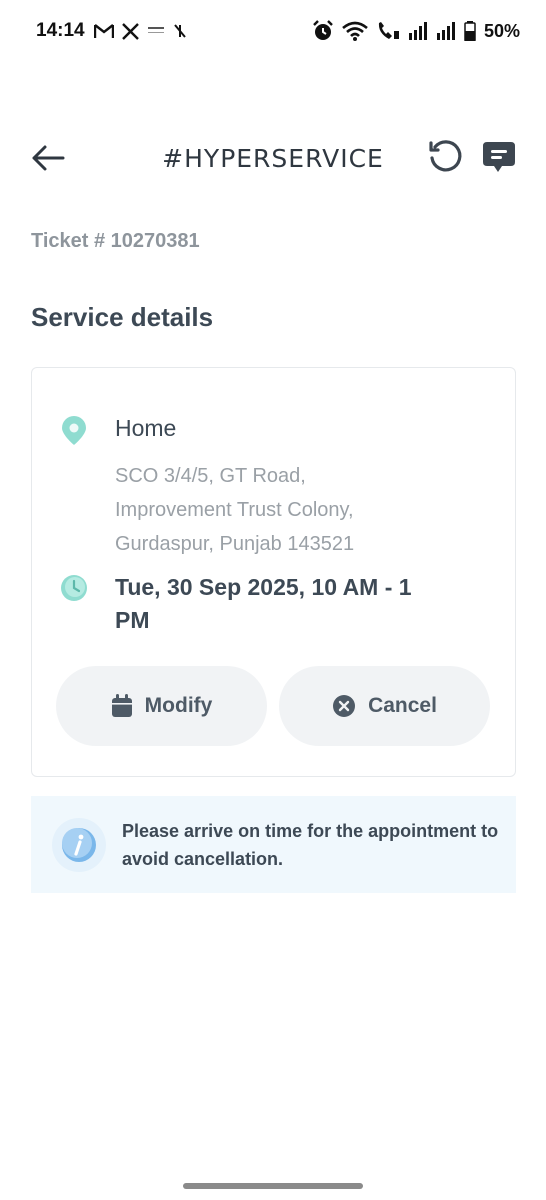 The image size is (546, 1200). What do you see at coordinates (263, 603) in the screenshot?
I see `appointment-slot: Tue, 30 Sep 2025, 10 AM - 1 PM` at bounding box center [263, 603].